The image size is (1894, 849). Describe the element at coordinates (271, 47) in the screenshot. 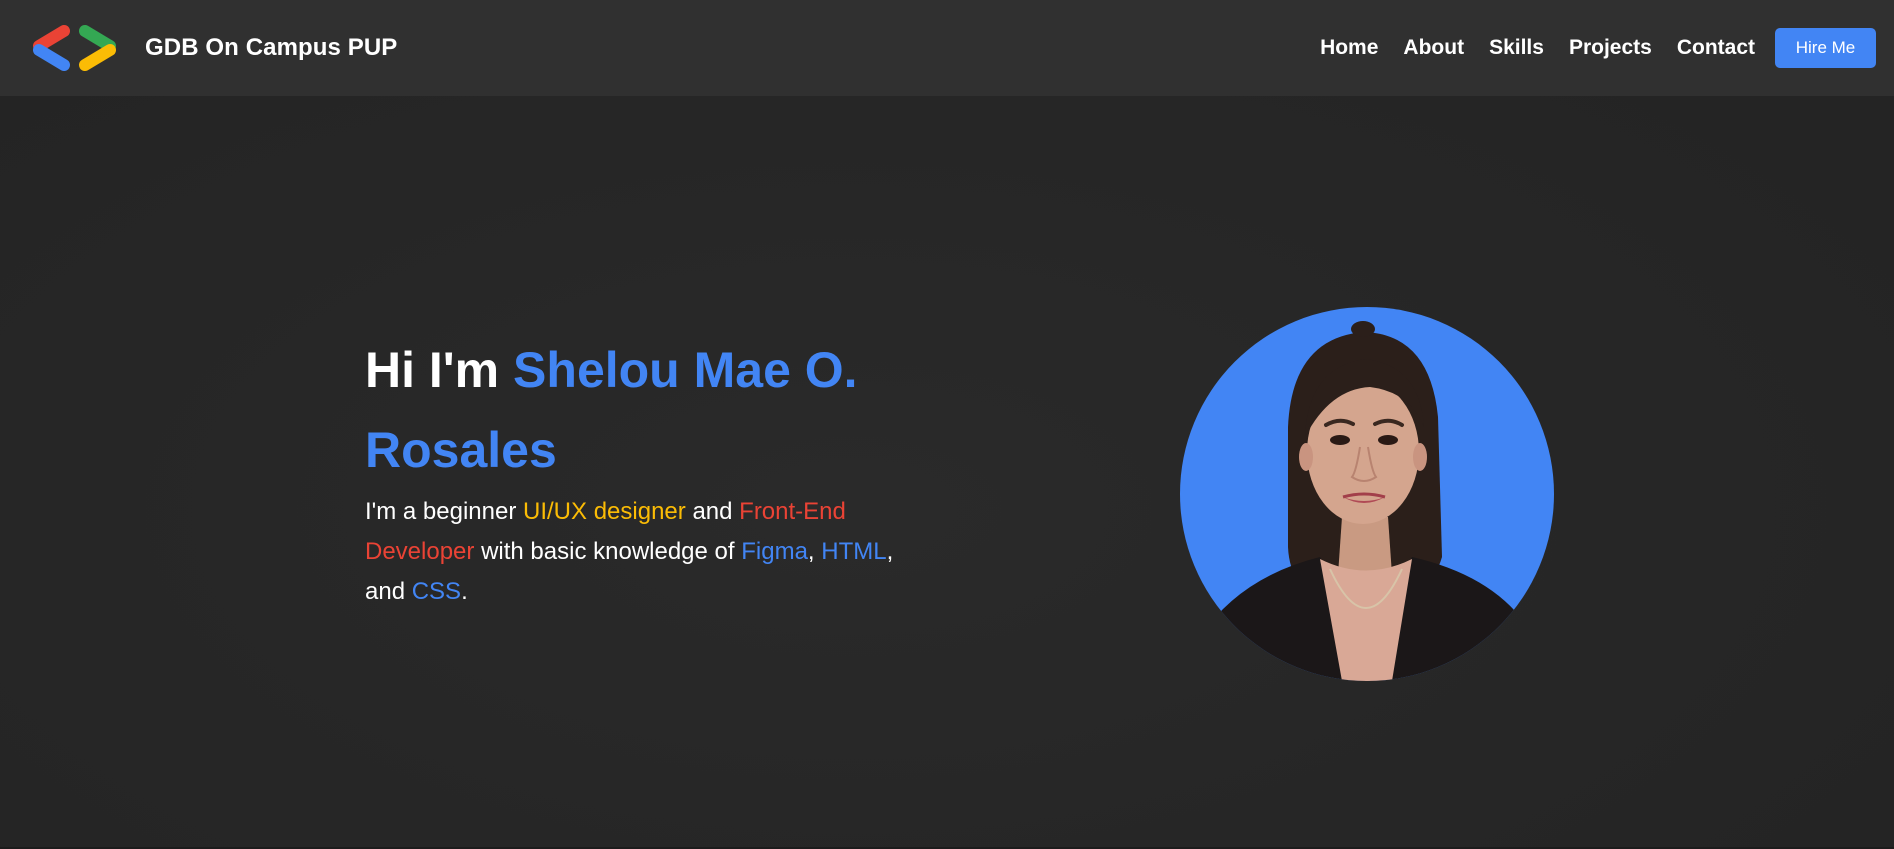

I see `brand-name: GDB On Campus PUP` at that location.